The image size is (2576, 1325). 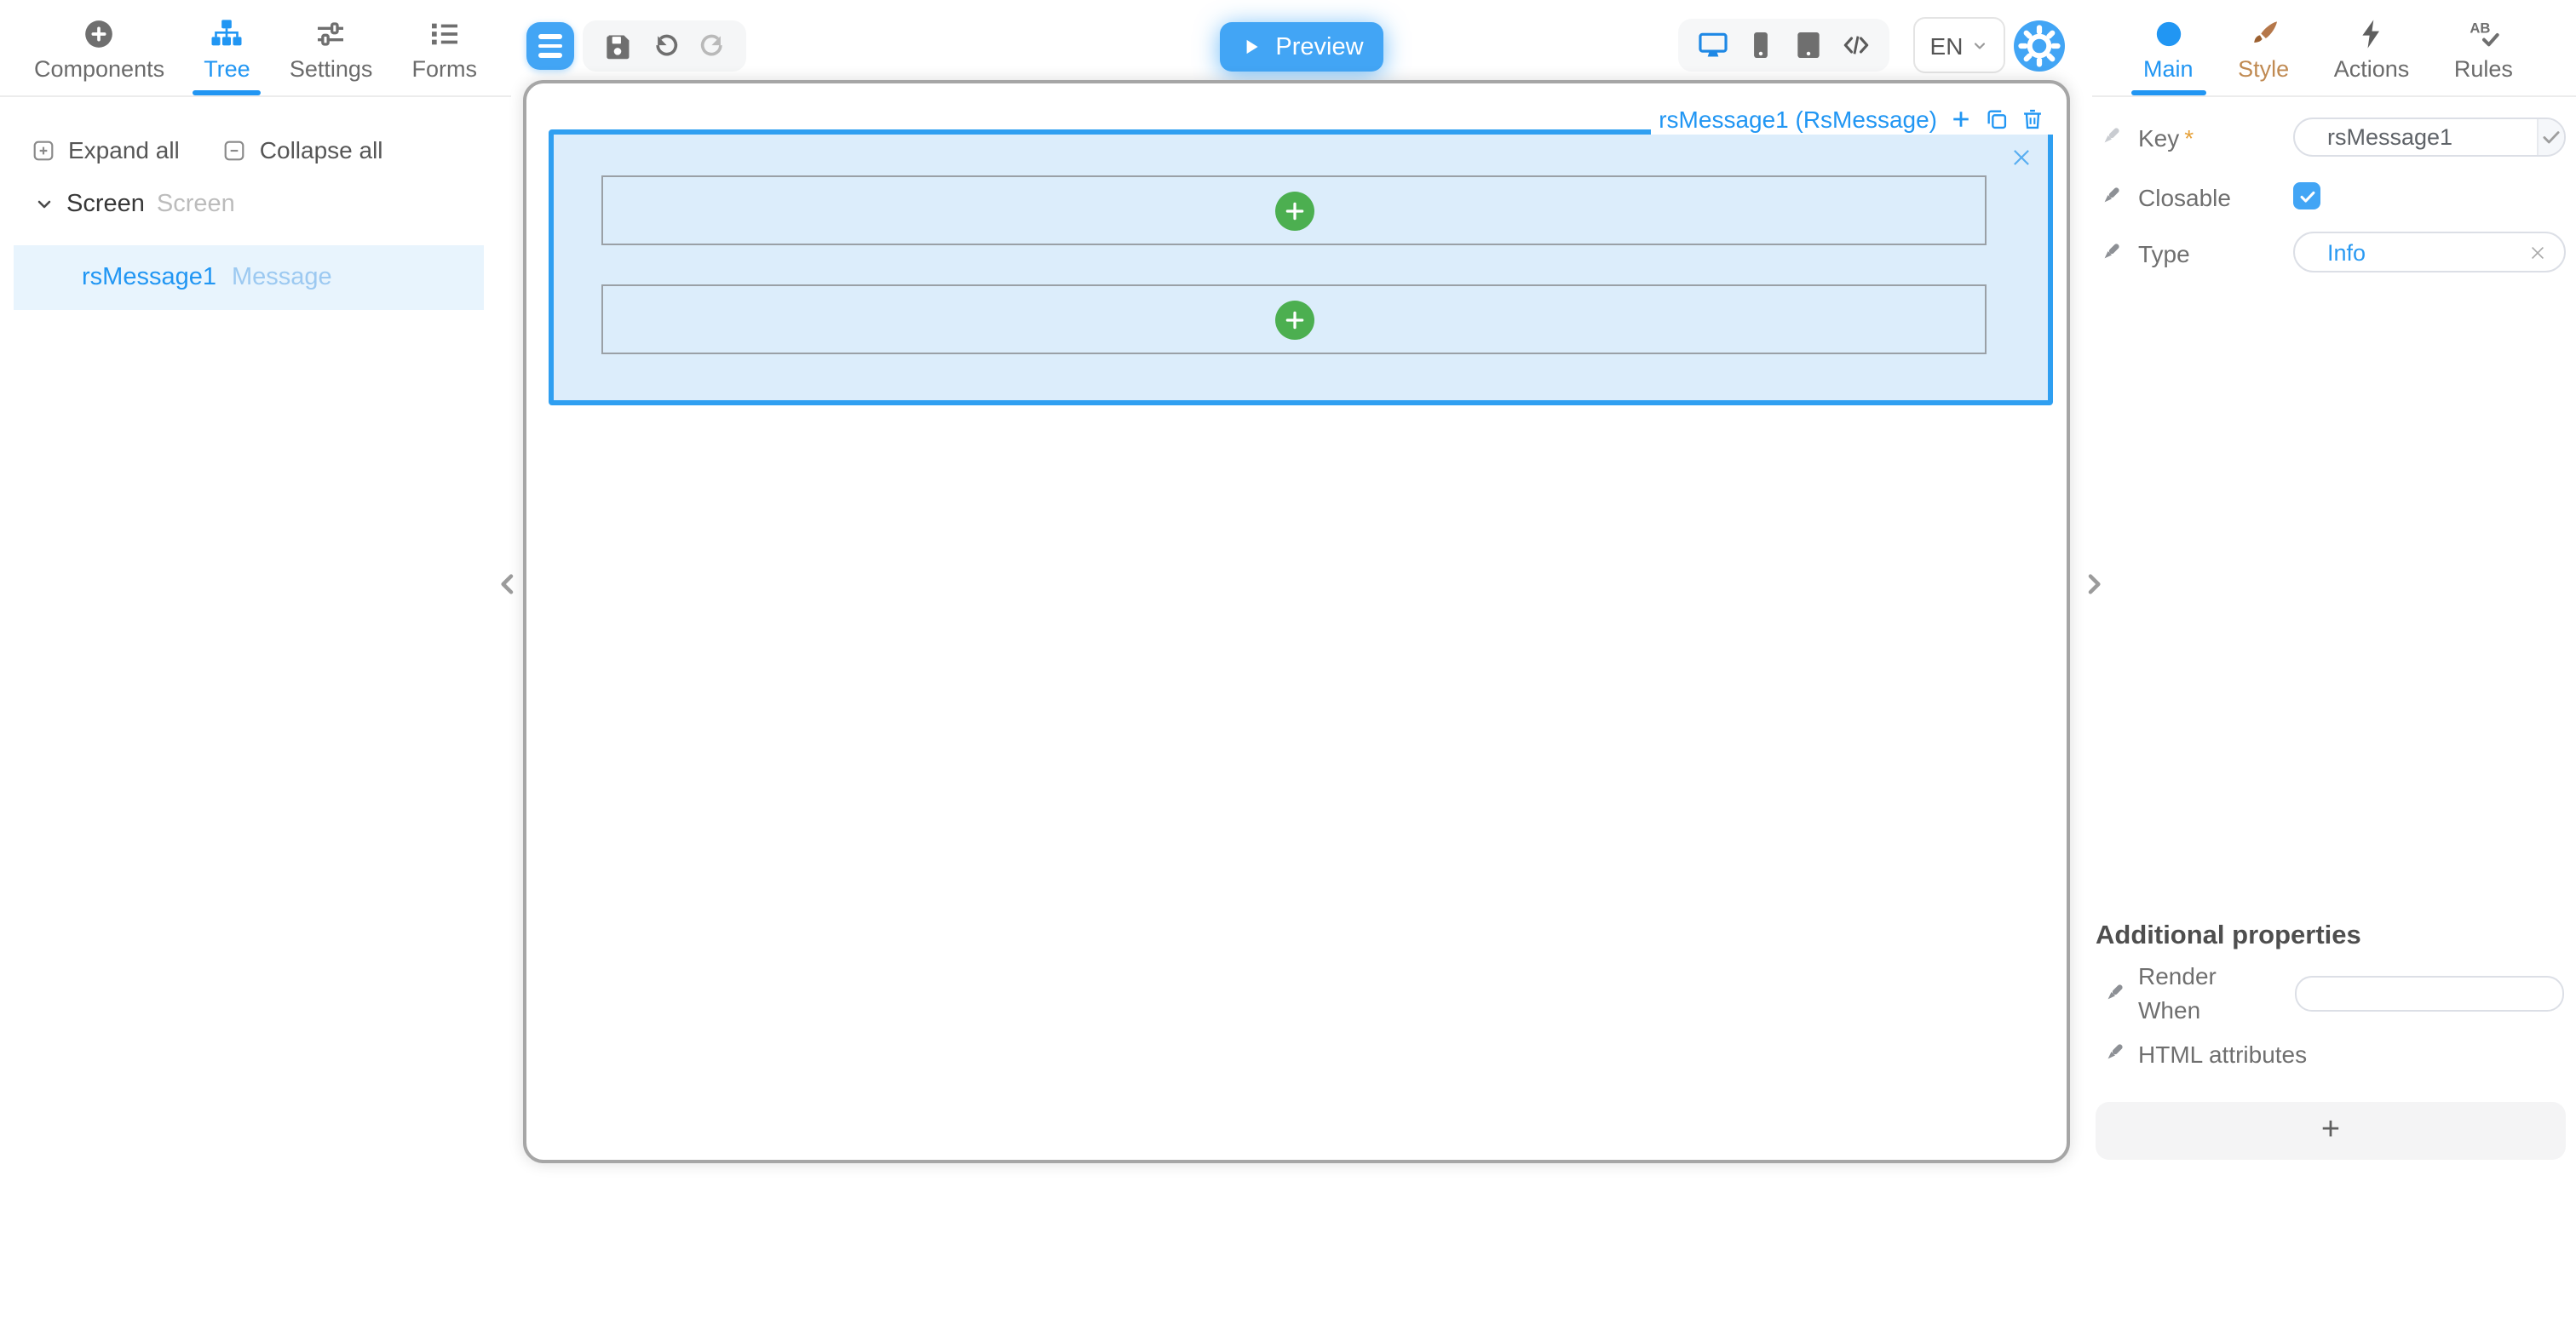 I want to click on desktop-view-button, so click(x=1712, y=45).